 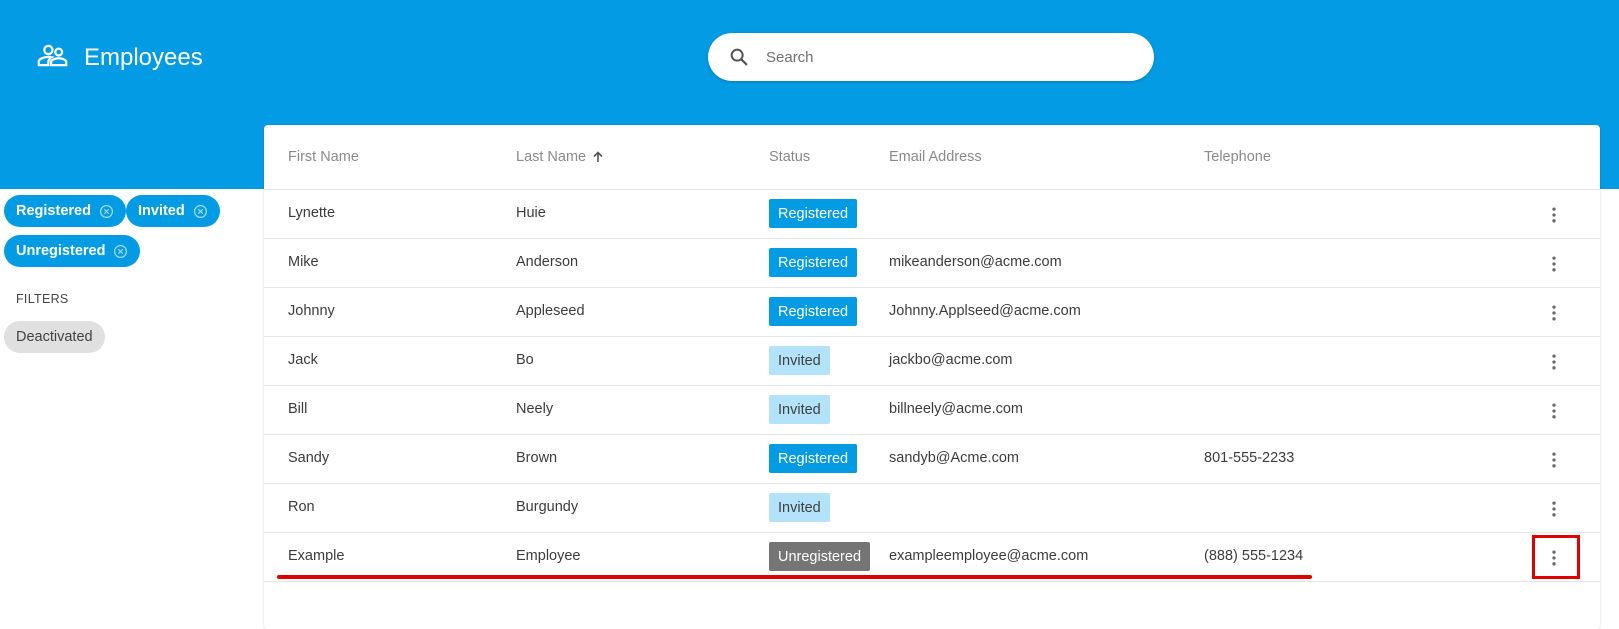 What do you see at coordinates (1249, 458) in the screenshot?
I see `cell-telephone: 801-555-2233` at bounding box center [1249, 458].